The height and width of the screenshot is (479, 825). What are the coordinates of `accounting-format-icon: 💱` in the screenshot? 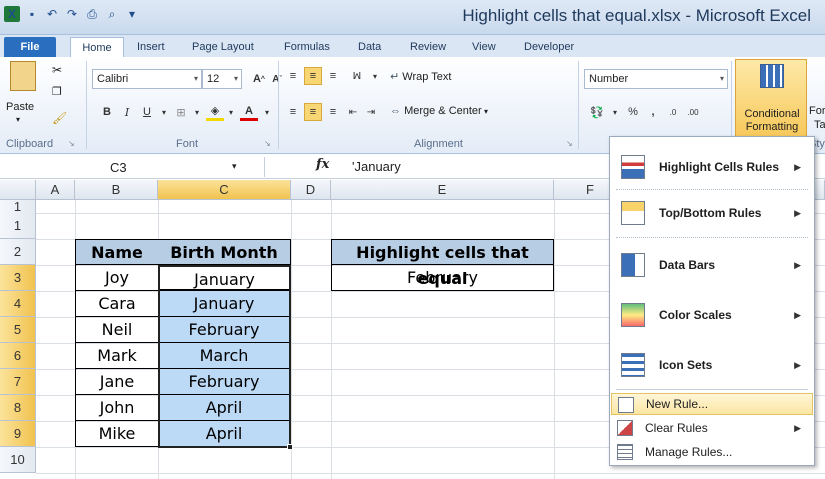 It's located at (597, 112).